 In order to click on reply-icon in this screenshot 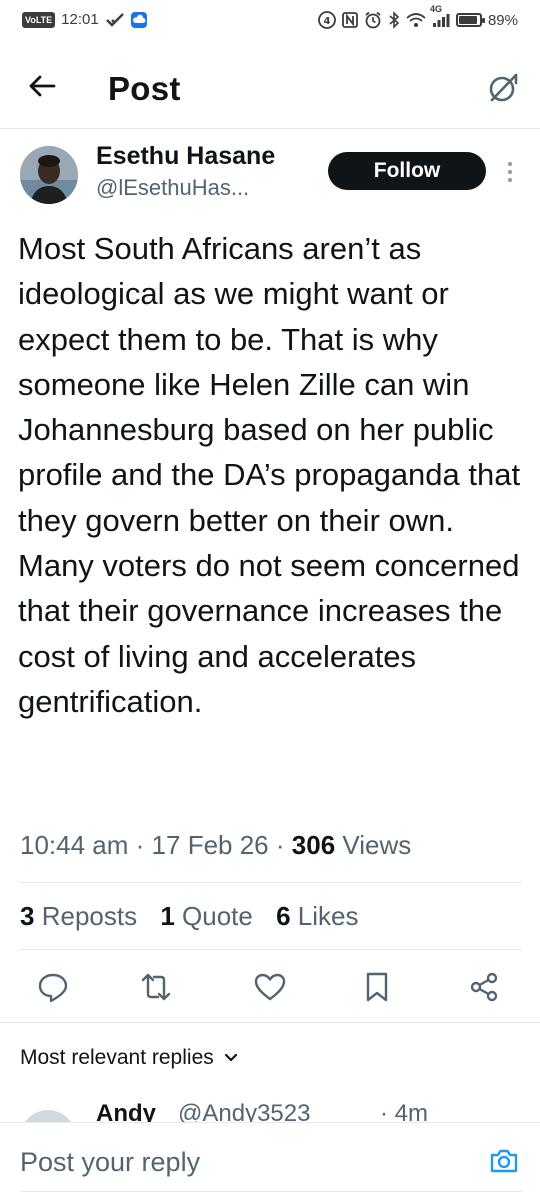, I will do `click(53, 987)`.